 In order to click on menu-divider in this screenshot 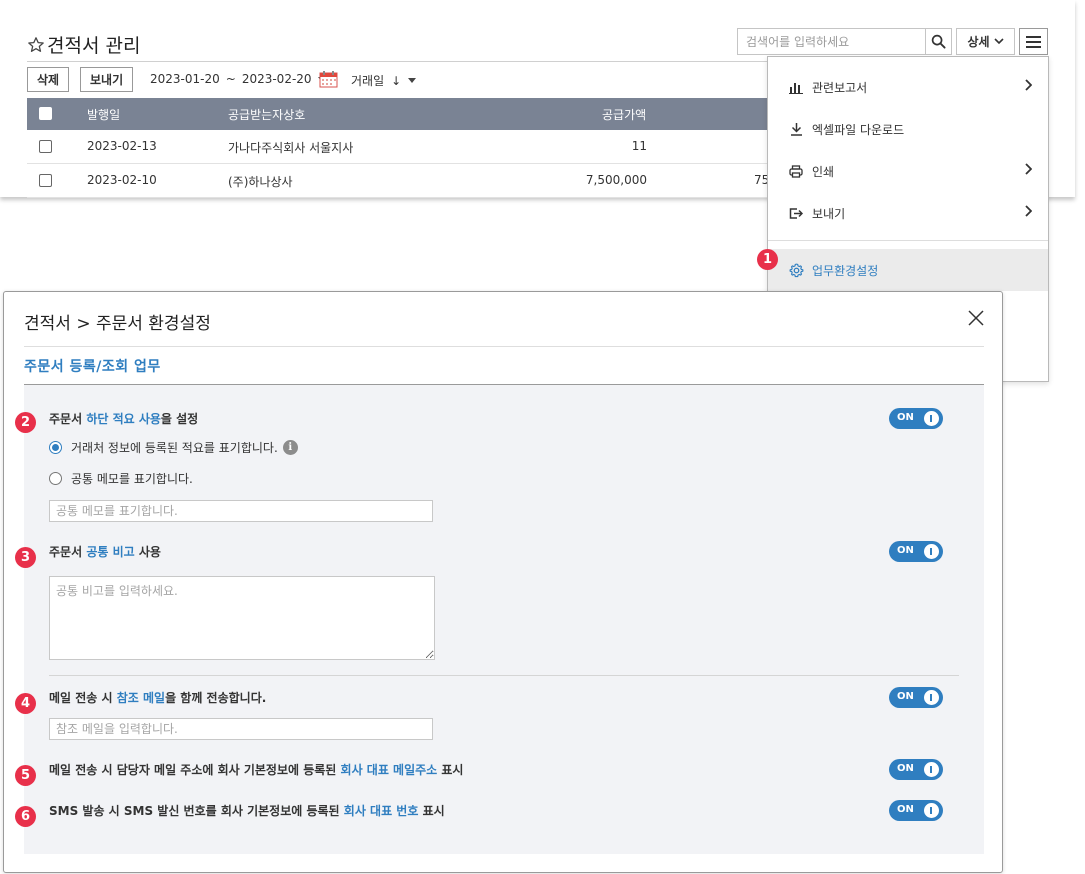, I will do `click(908, 240)`.